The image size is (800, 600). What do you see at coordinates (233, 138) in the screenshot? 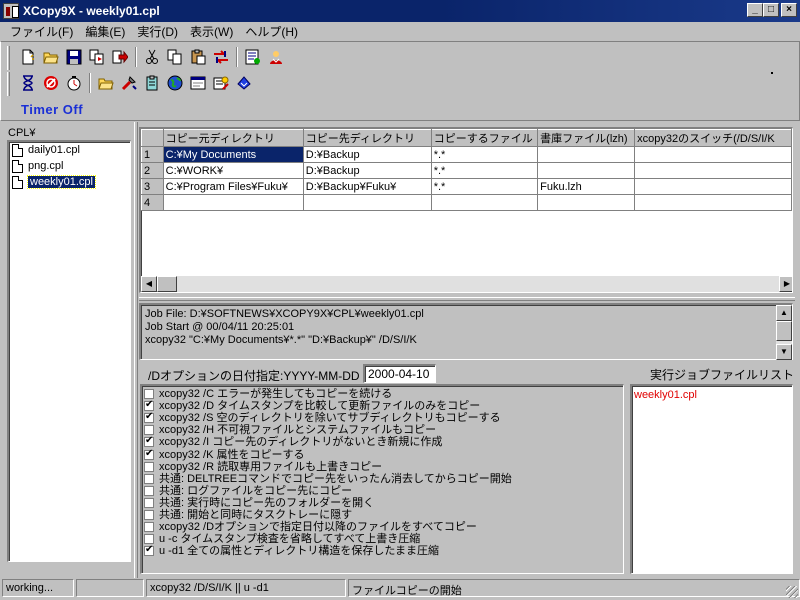
I see `column-header: コピー元ディレクトリ` at bounding box center [233, 138].